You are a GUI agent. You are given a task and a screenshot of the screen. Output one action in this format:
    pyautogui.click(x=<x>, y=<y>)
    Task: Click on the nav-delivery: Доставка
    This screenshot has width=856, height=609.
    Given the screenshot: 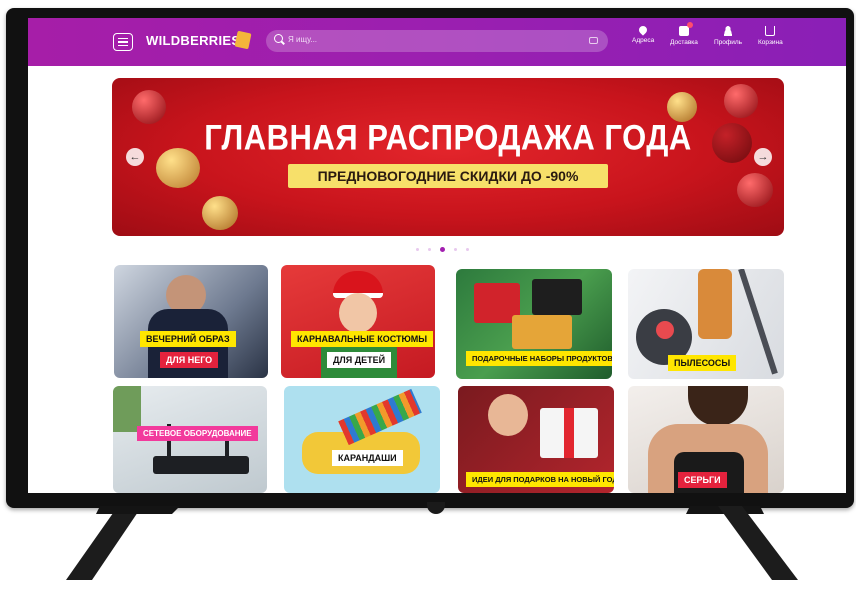 What is the action you would take?
    pyautogui.click(x=684, y=34)
    